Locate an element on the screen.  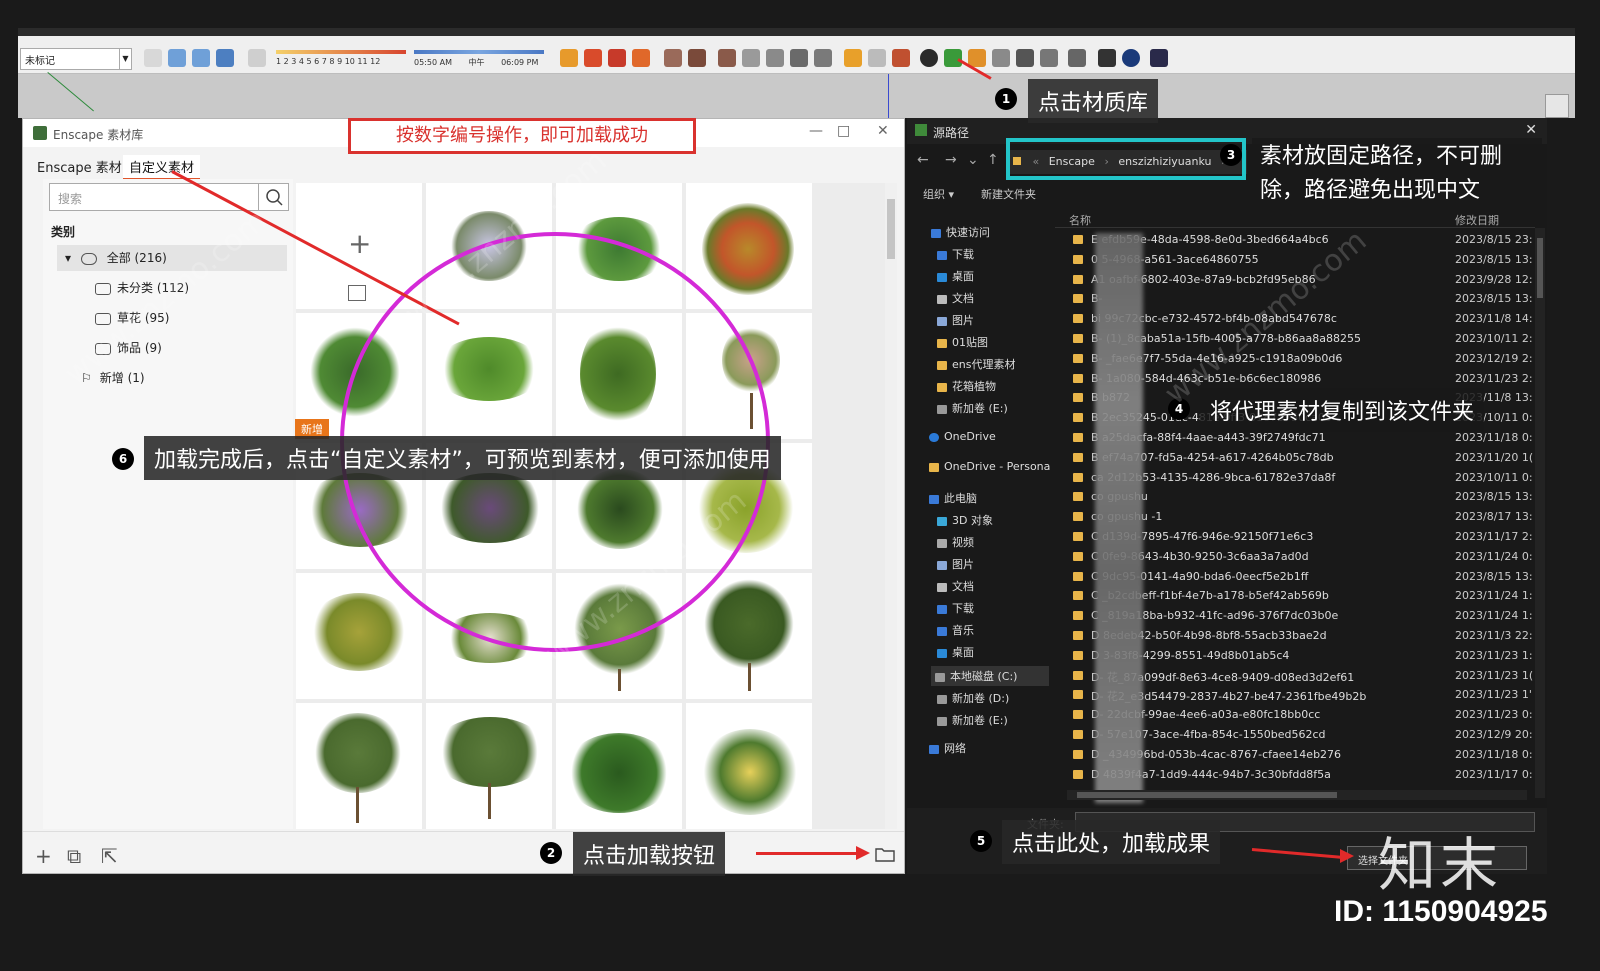
move-icon is located at coordinates (153, 58).